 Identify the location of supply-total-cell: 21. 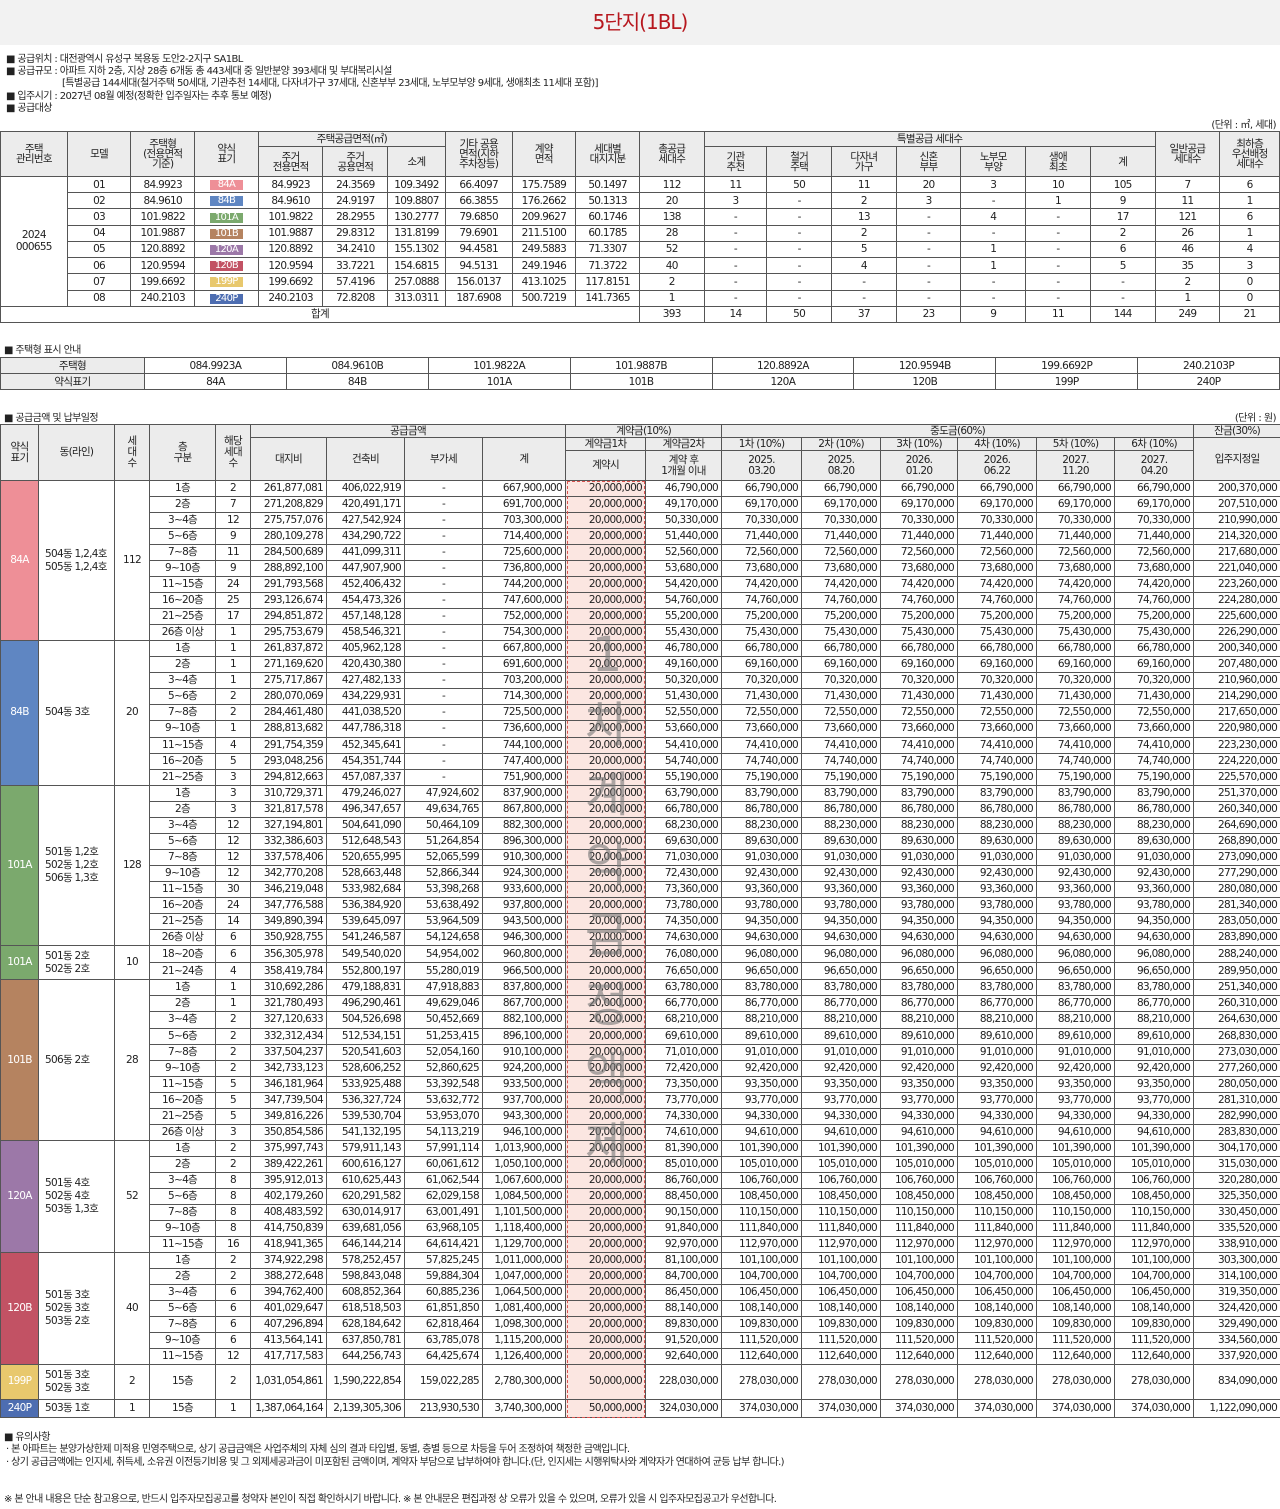
(1249, 314).